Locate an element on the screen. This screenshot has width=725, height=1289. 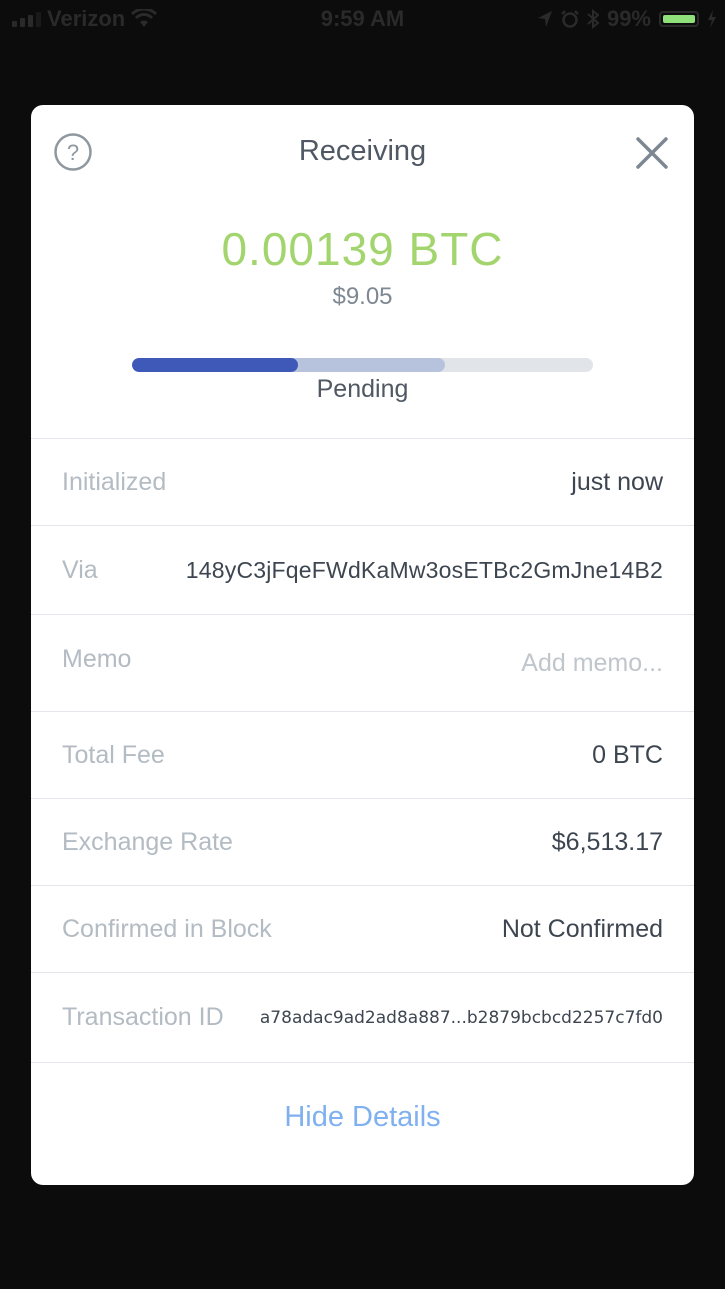
detail-row-total-fee: Total Fee 0 BTC is located at coordinates (362, 755).